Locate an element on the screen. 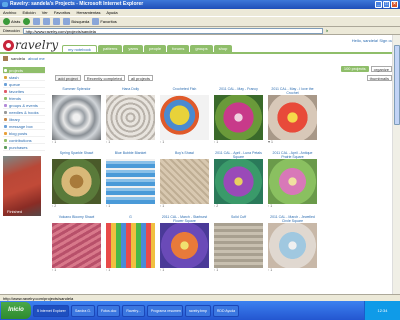  start-button: Inicio is located at coordinates (16, 310).